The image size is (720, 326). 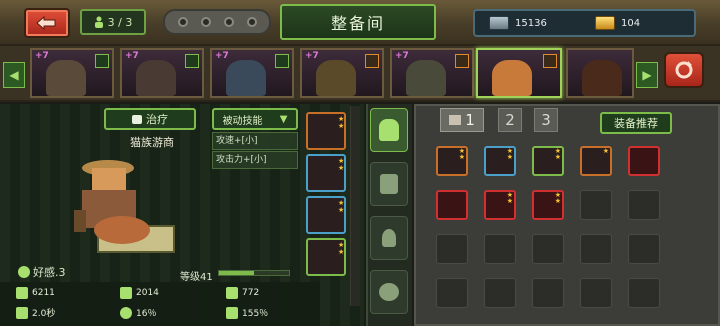 I want to click on stat-attack-speed-value: 2.0秒, so click(x=44, y=314).